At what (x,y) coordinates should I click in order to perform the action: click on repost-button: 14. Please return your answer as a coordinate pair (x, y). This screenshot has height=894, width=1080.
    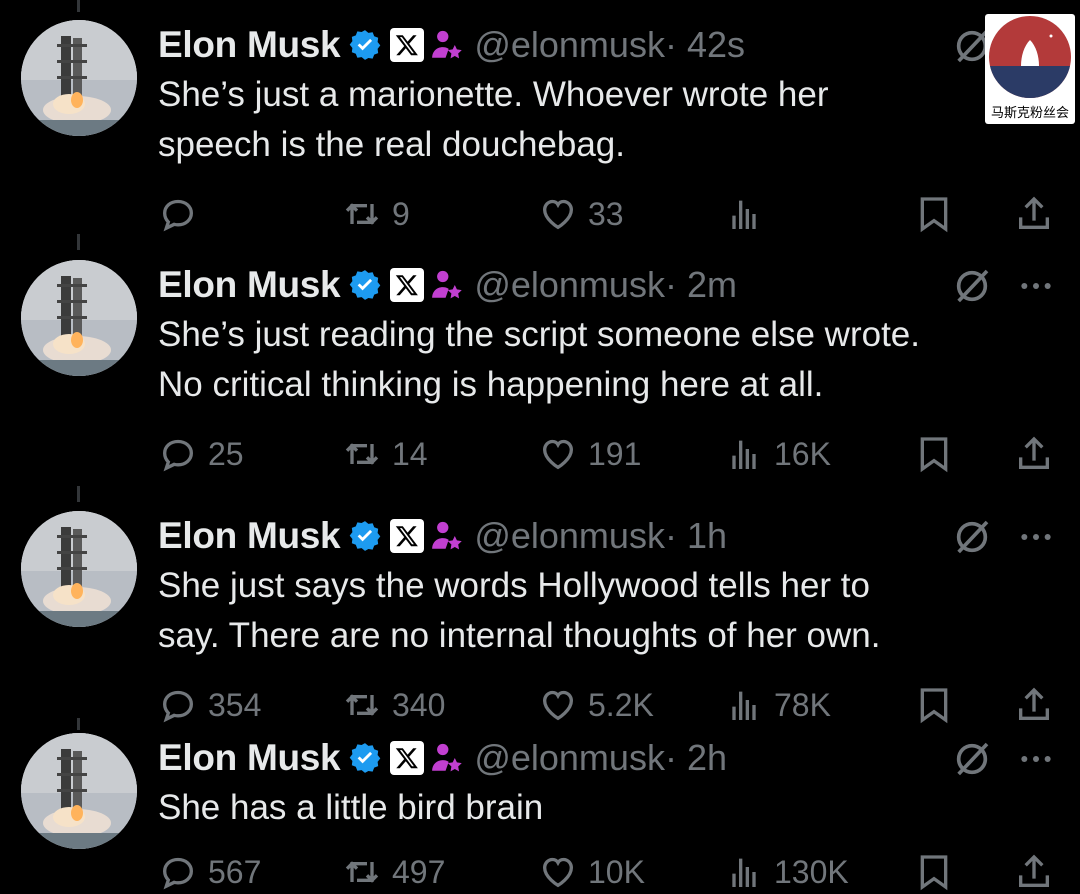
    Looking at the image, I should click on (385, 454).